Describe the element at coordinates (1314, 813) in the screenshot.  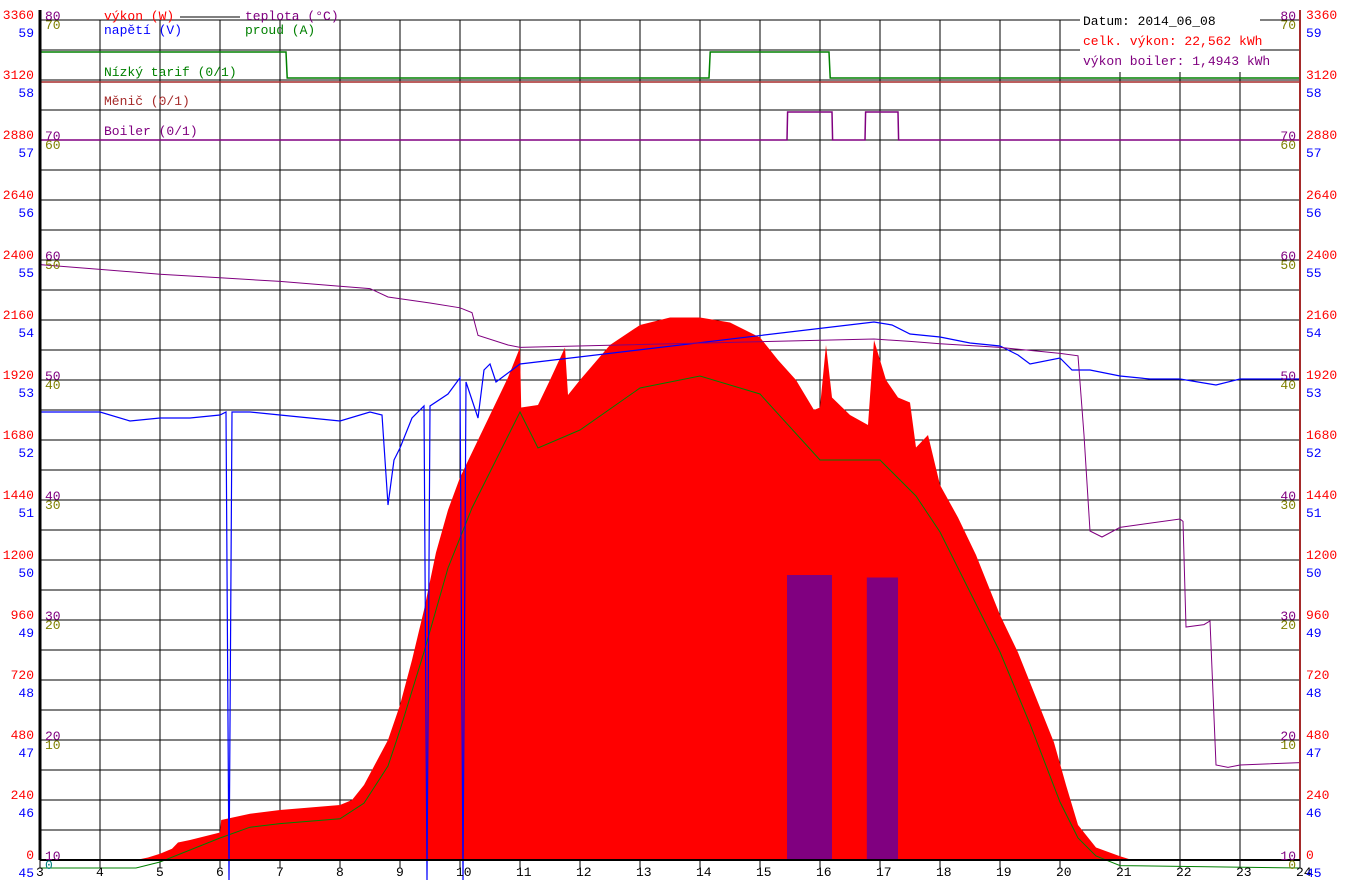
I see `voltage-tick-label-right: 46` at that location.